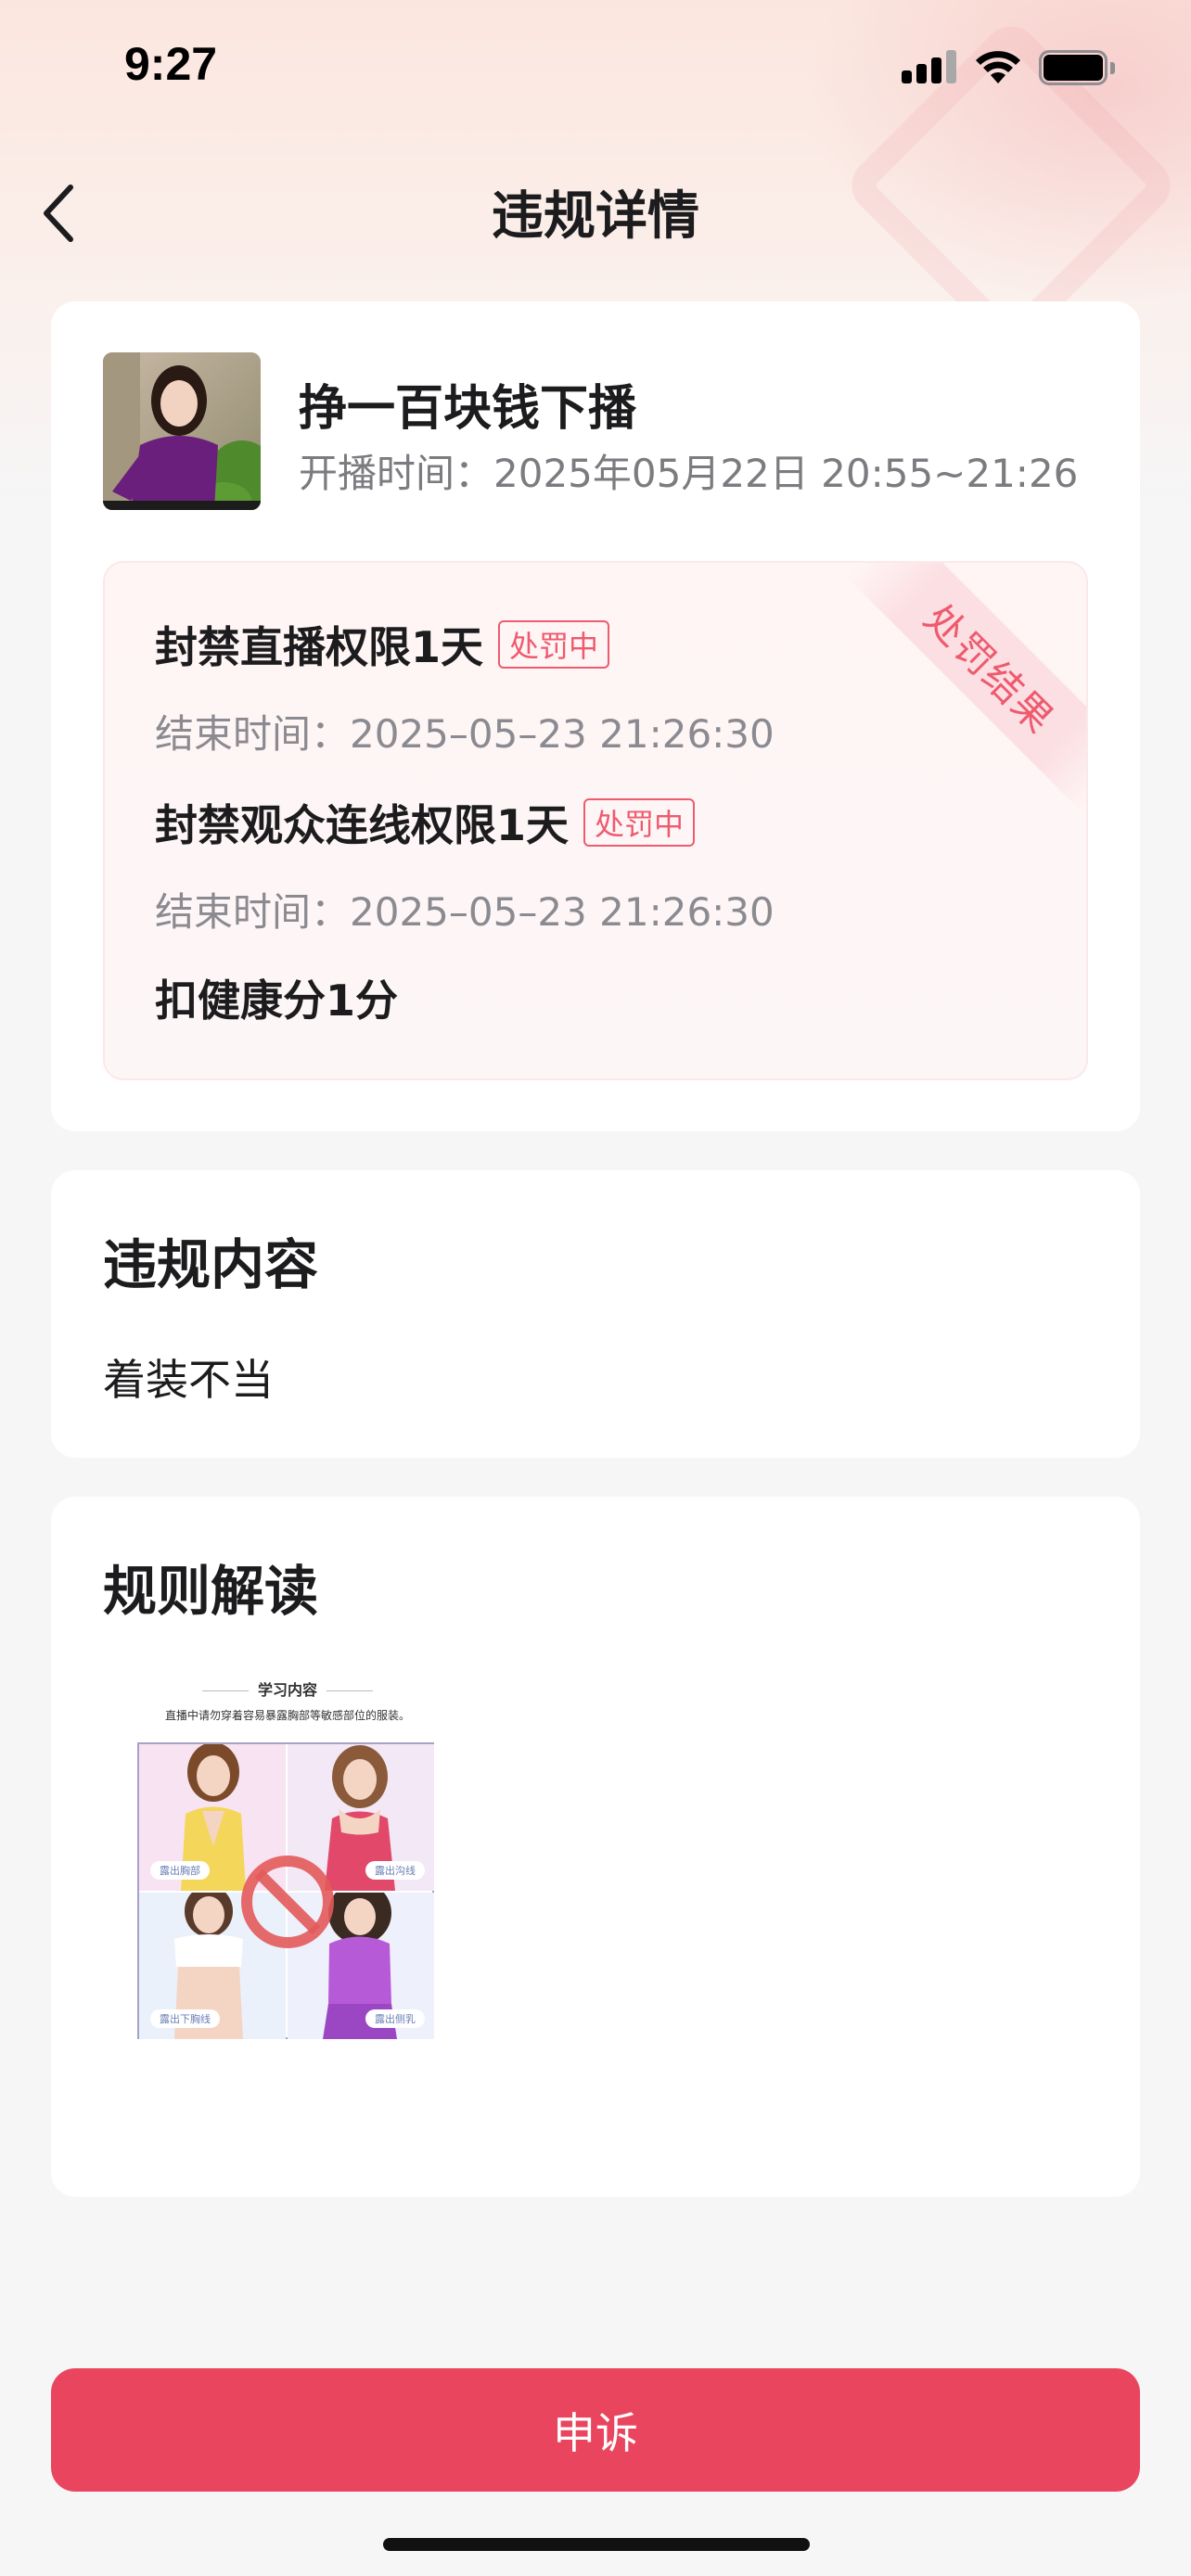 Image resolution: width=1191 pixels, height=2576 pixels. What do you see at coordinates (929, 66) in the screenshot?
I see `cellular-signal-icon` at bounding box center [929, 66].